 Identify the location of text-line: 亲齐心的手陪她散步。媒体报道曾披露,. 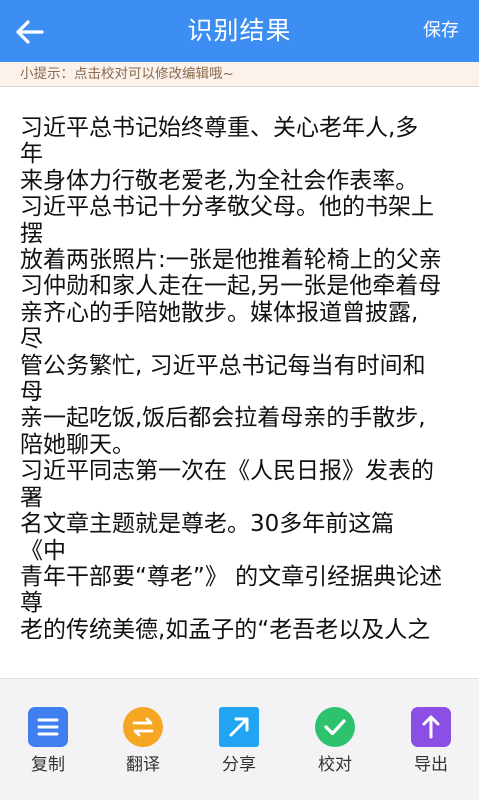
(219, 312).